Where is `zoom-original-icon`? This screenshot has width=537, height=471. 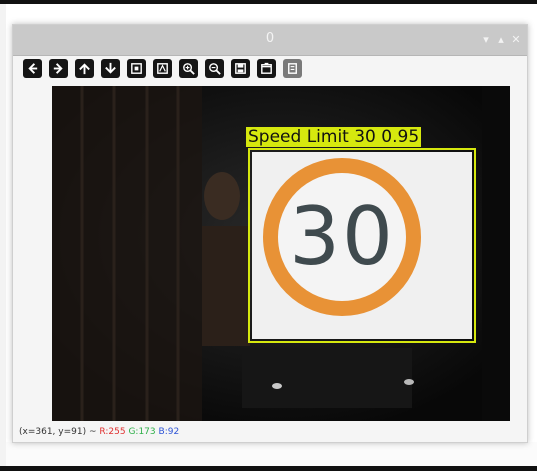 zoom-original-icon is located at coordinates (162, 68).